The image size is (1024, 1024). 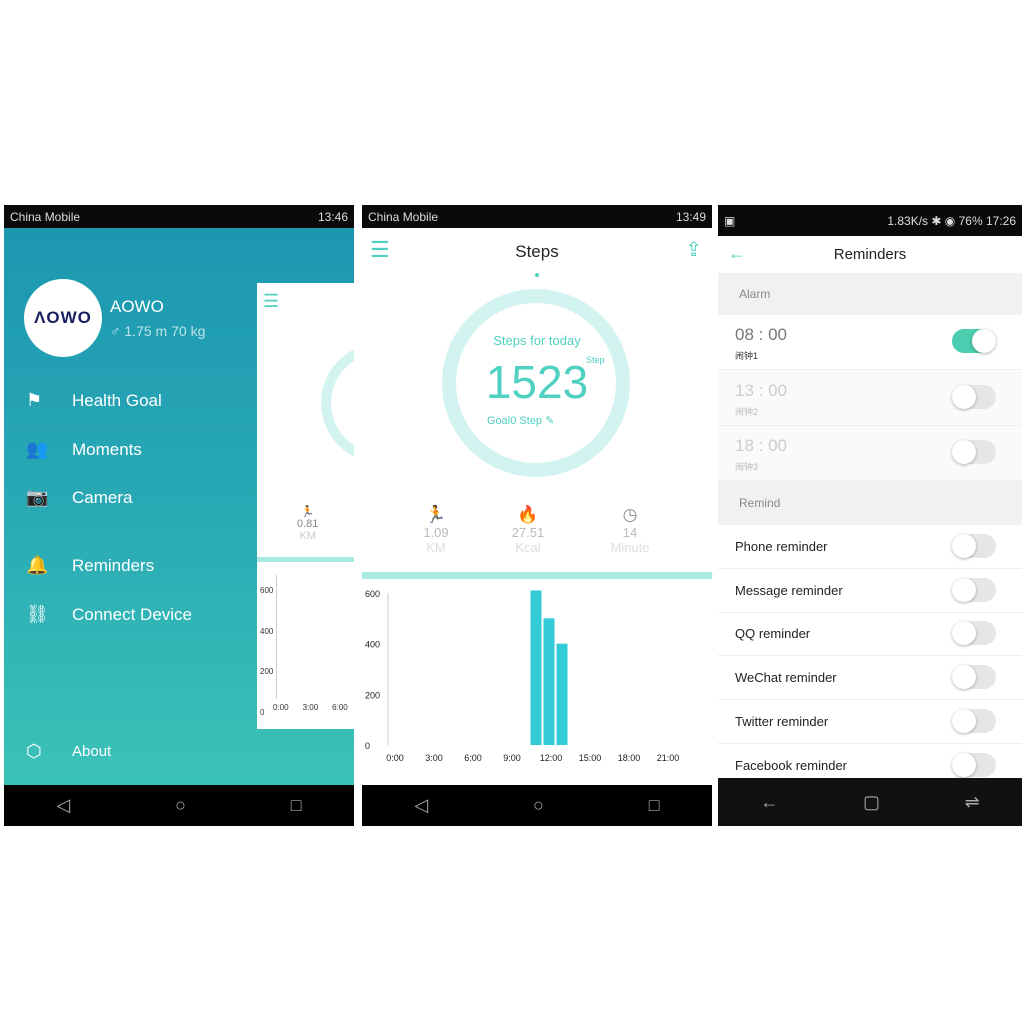 I want to click on page-title: Reminders, so click(x=870, y=254).